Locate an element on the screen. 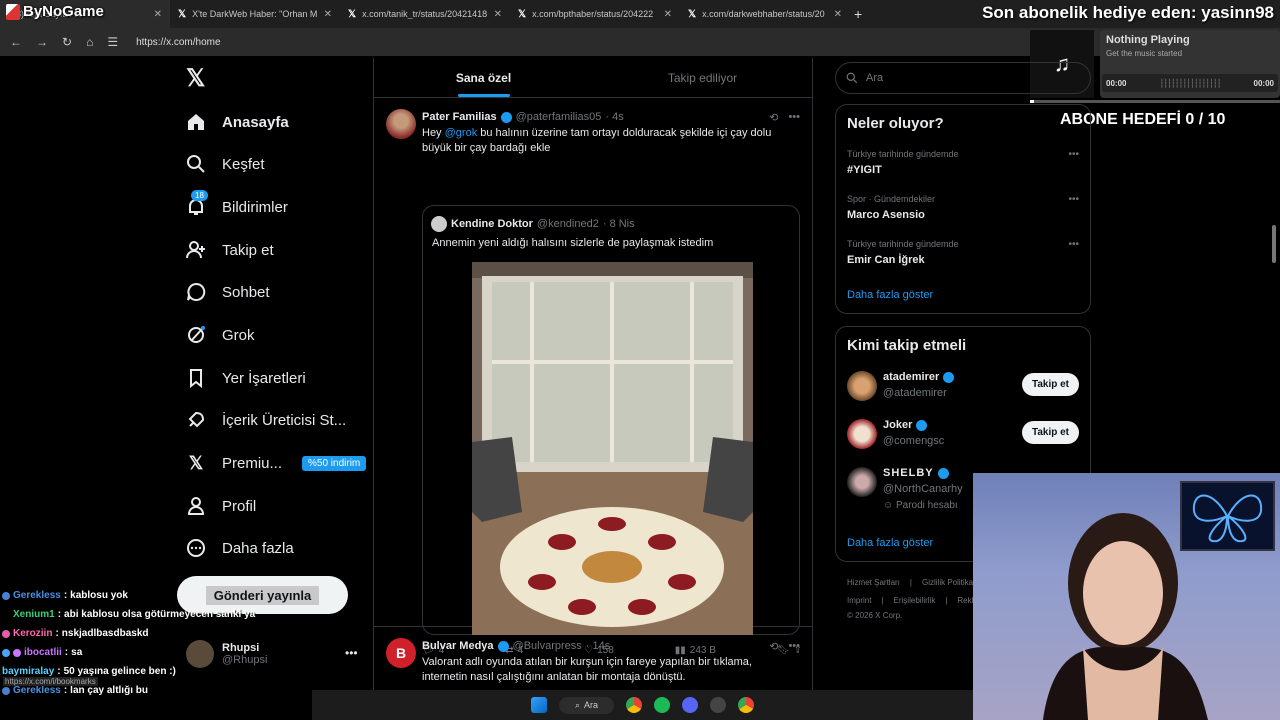 Image resolution: width=1280 pixels, height=720 pixels. tweet-author-name: Pater Familias is located at coordinates (459, 117).